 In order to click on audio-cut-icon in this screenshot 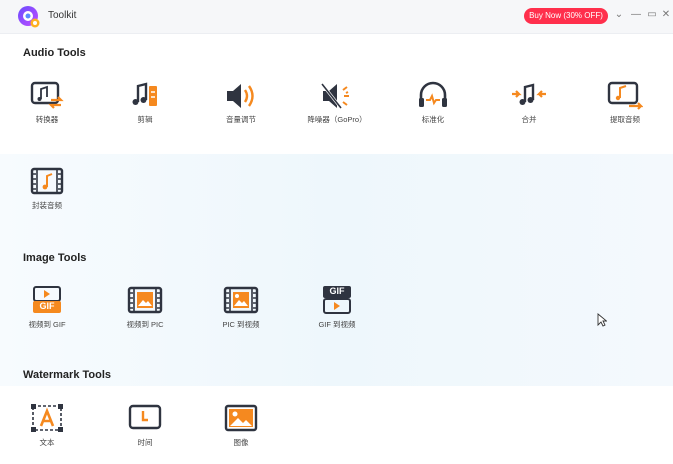, I will do `click(144, 94)`.